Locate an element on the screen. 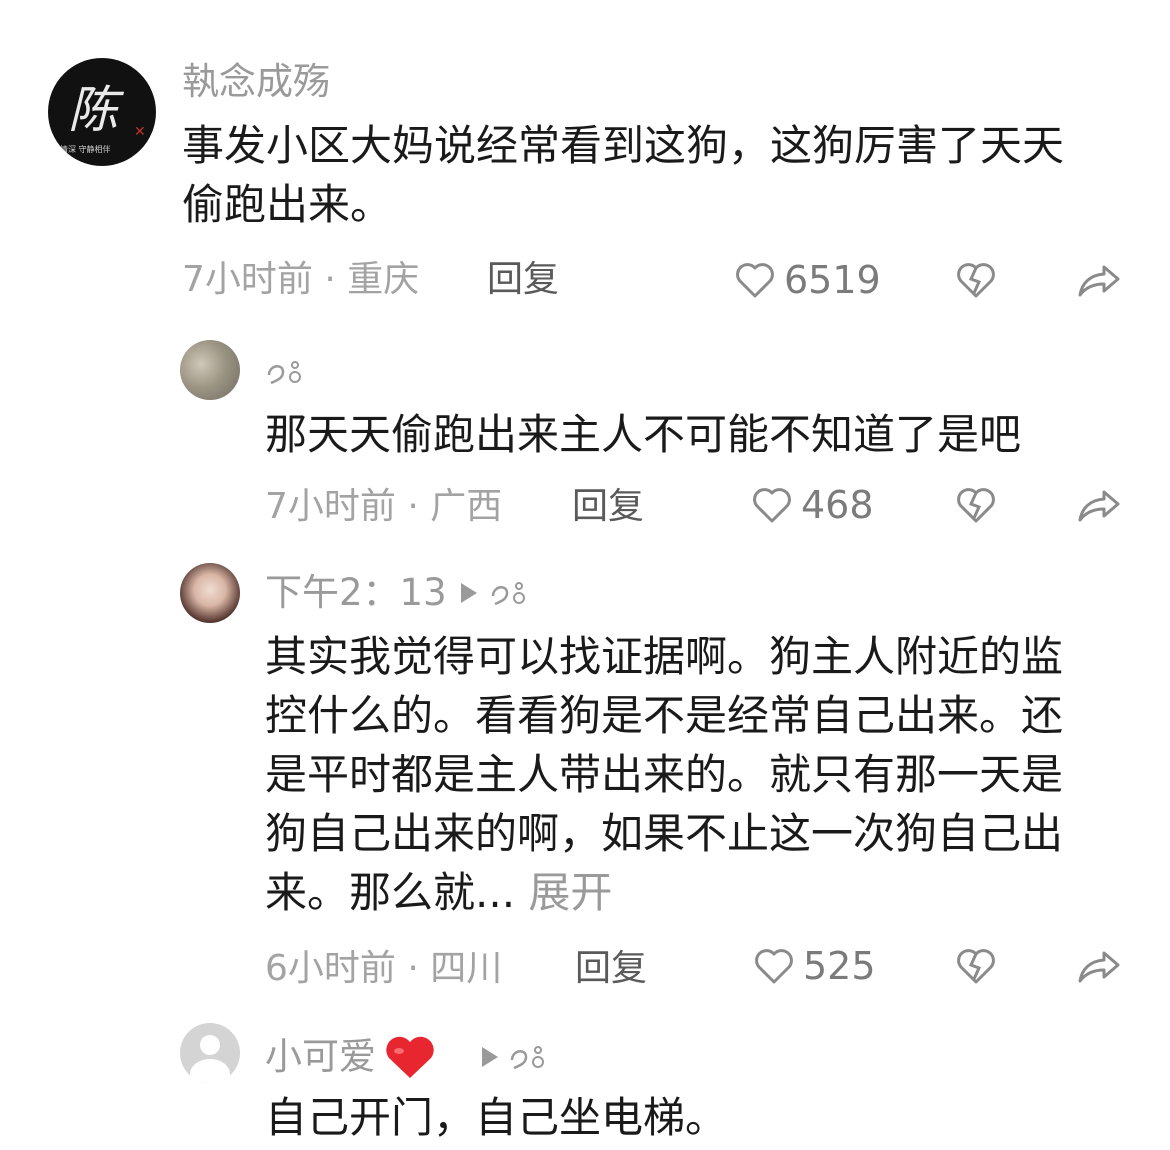  avatar-default-body is located at coordinates (210, 1071).